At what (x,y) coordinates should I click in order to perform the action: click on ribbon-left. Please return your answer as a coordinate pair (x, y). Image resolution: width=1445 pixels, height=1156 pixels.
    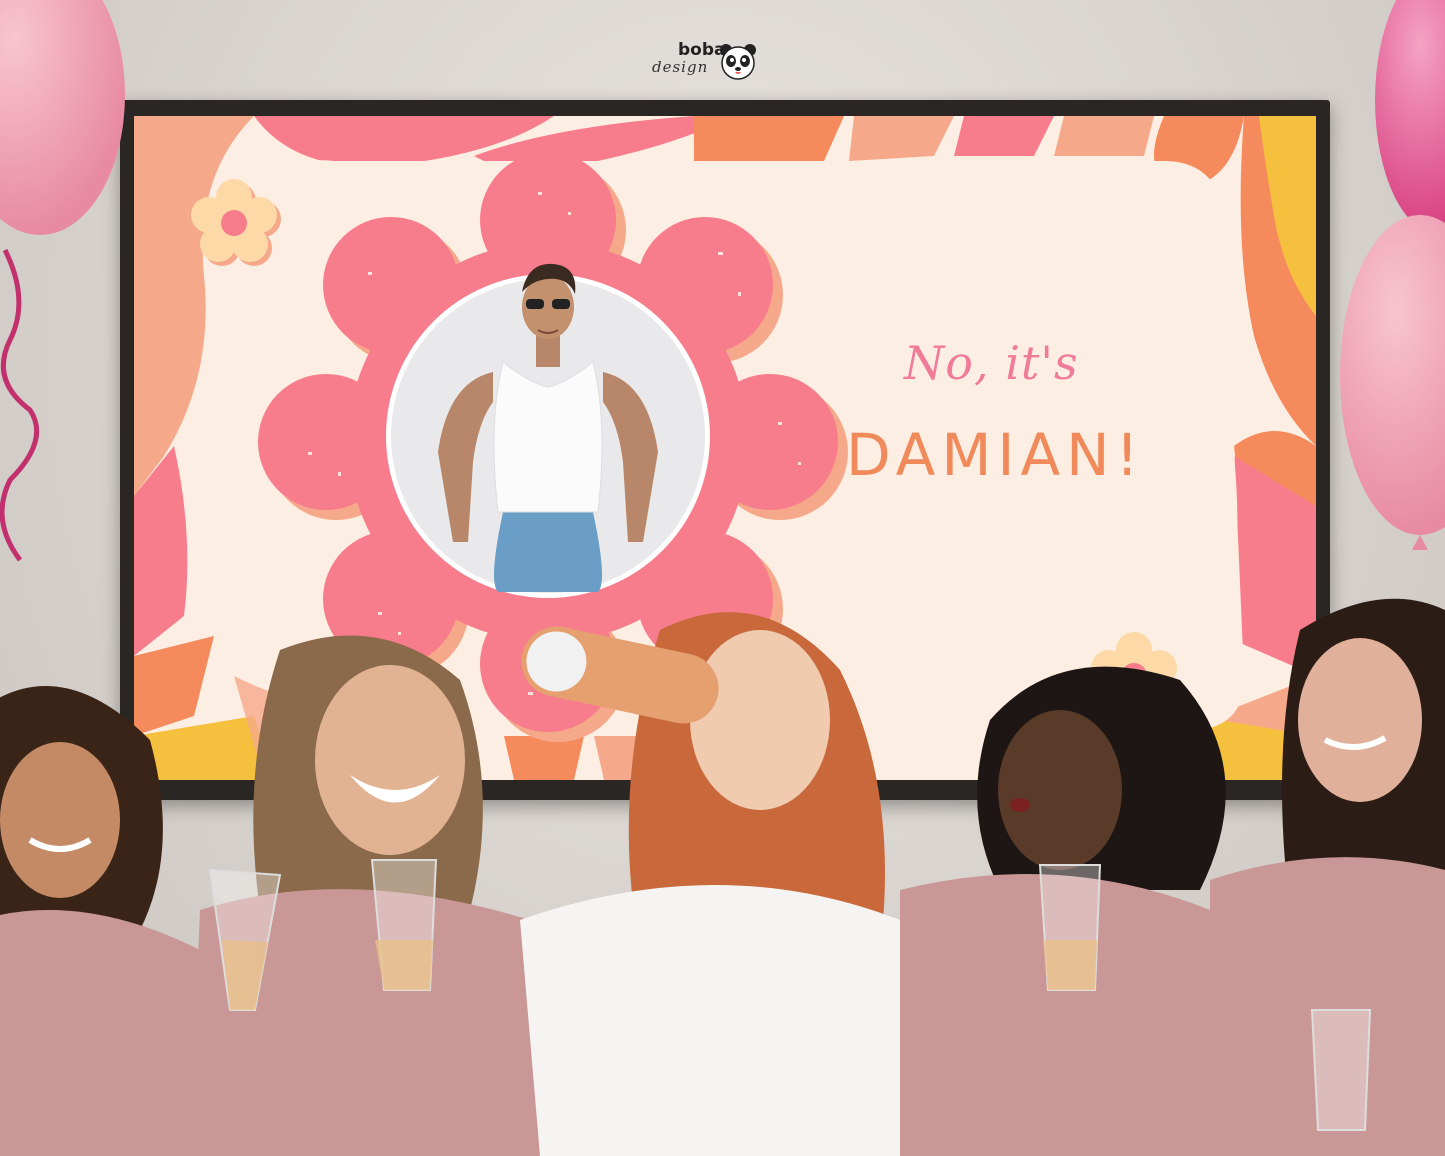
    Looking at the image, I should click on (20, 405).